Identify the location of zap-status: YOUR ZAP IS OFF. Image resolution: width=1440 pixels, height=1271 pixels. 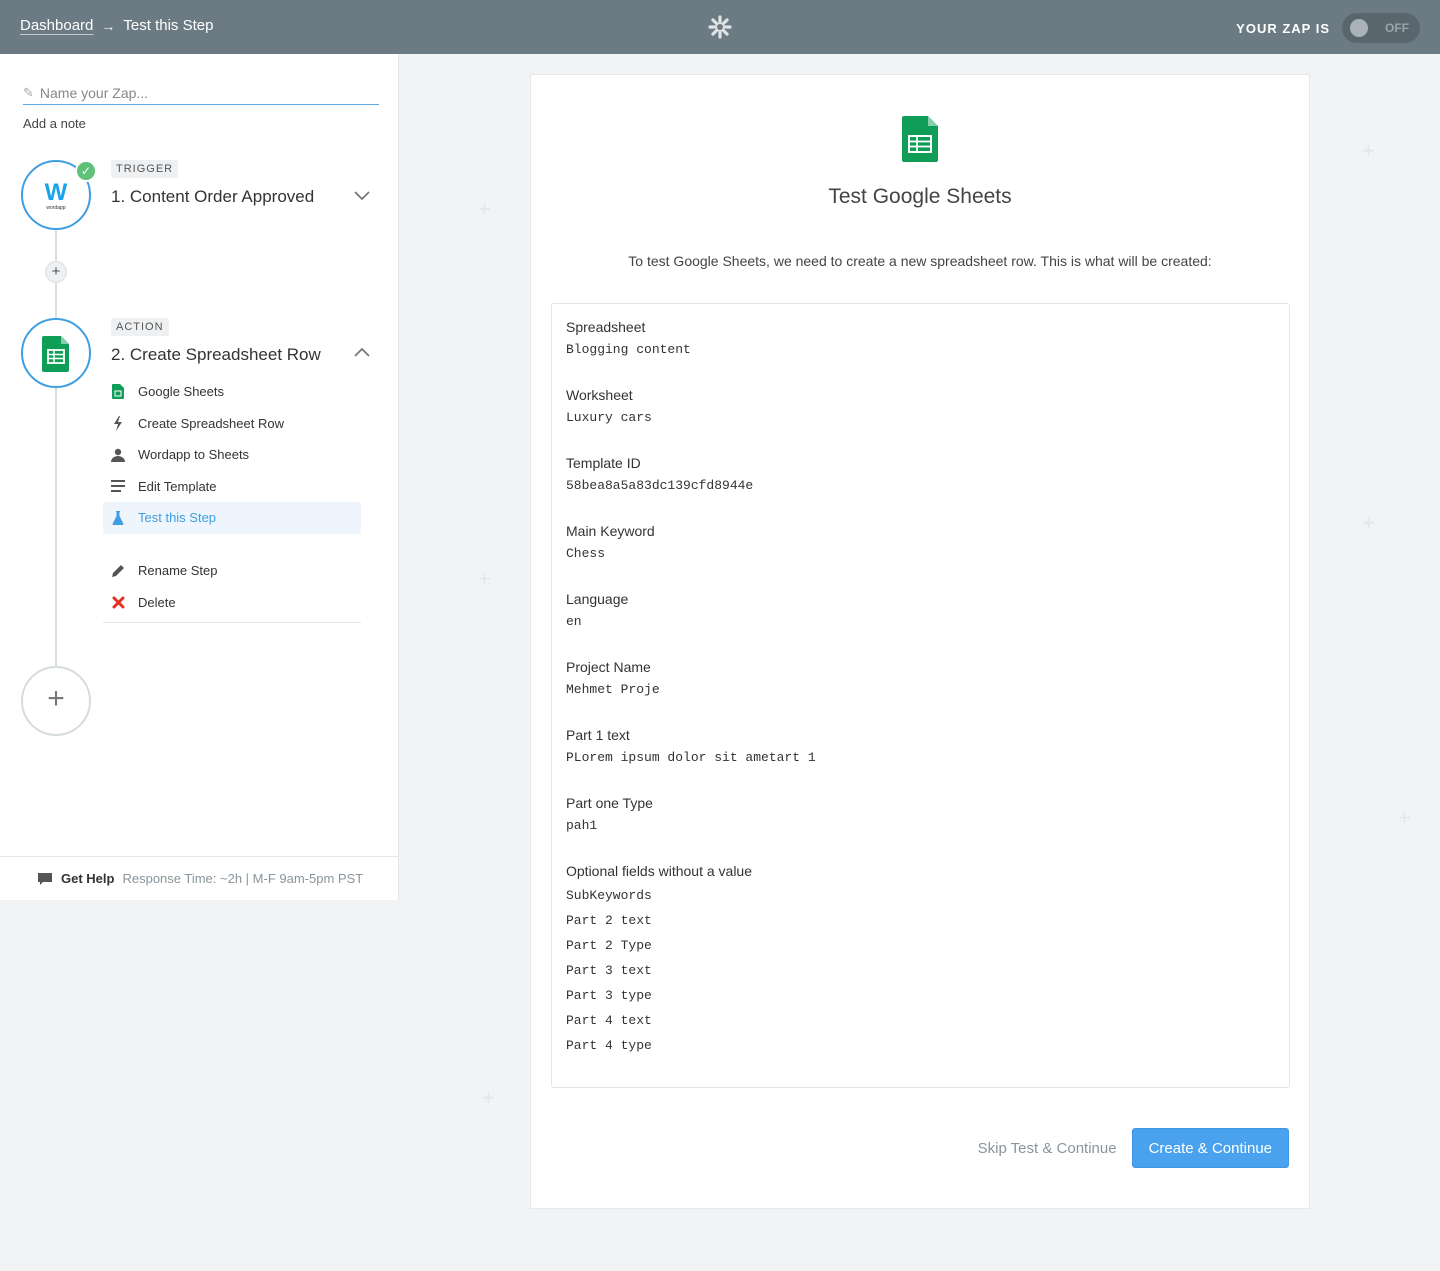
(1328, 28).